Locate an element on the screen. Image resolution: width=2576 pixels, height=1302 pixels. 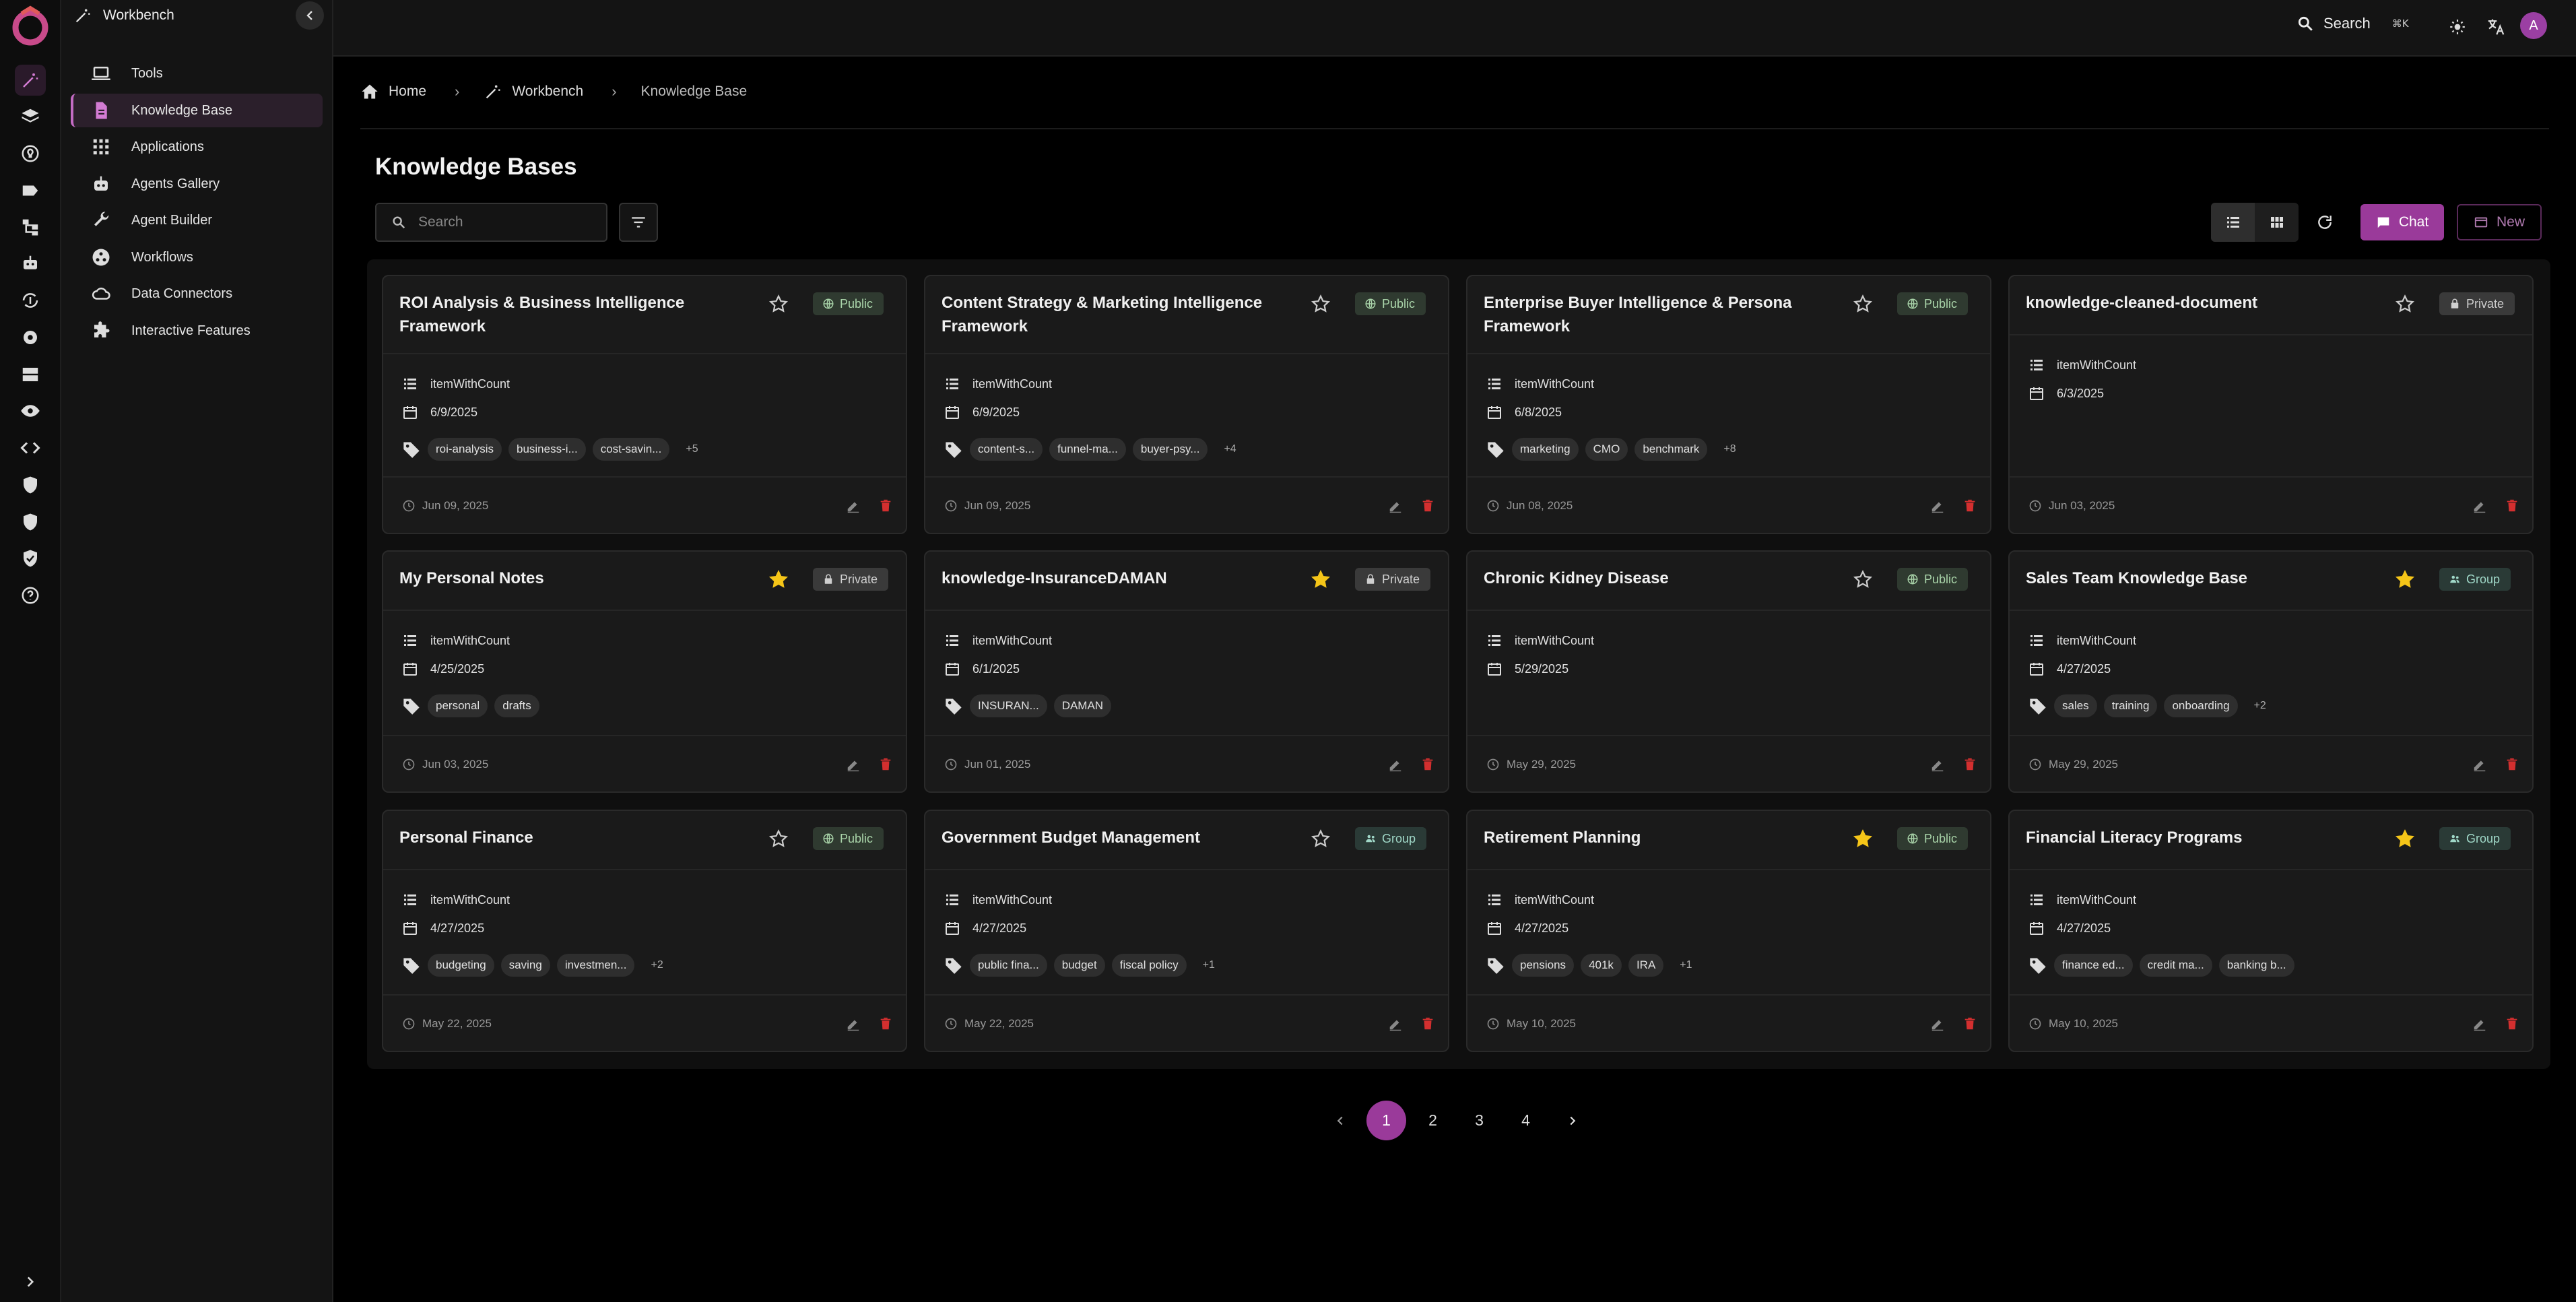
language-button is located at coordinates (2496, 27).